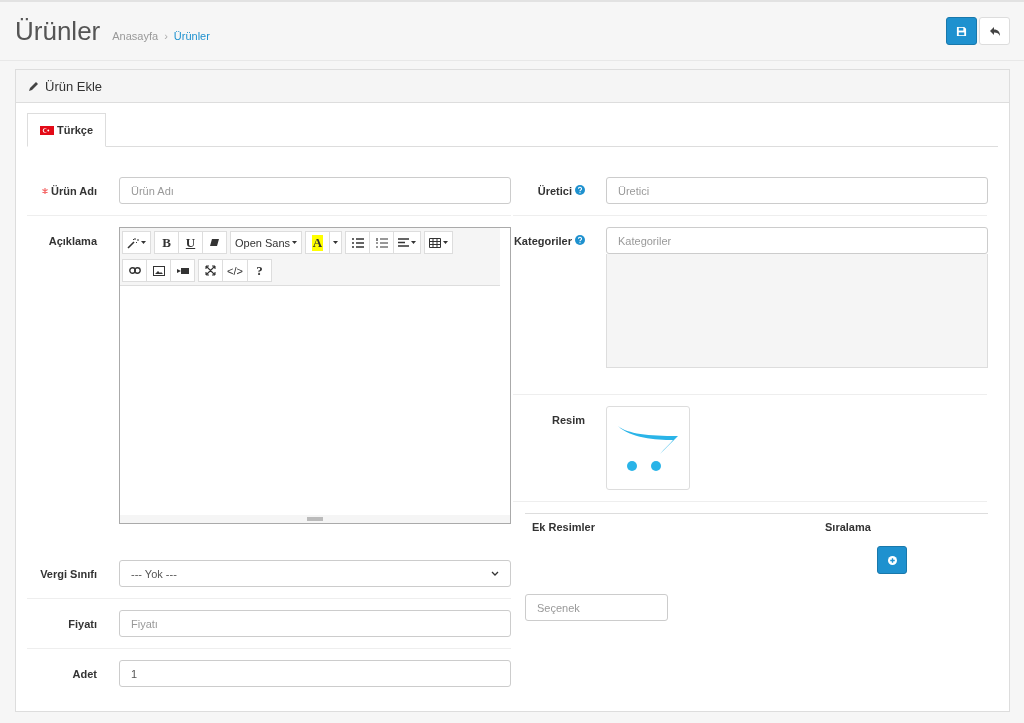 This screenshot has height=723, width=1024. Describe the element at coordinates (318, 242) in the screenshot. I see `toolbar-button: A` at that location.